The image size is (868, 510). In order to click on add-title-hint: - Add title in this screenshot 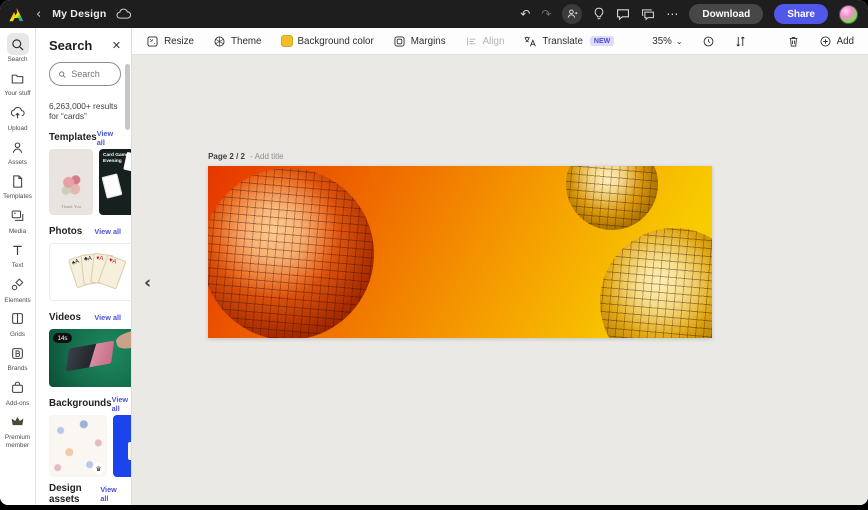, I will do `click(266, 156)`.